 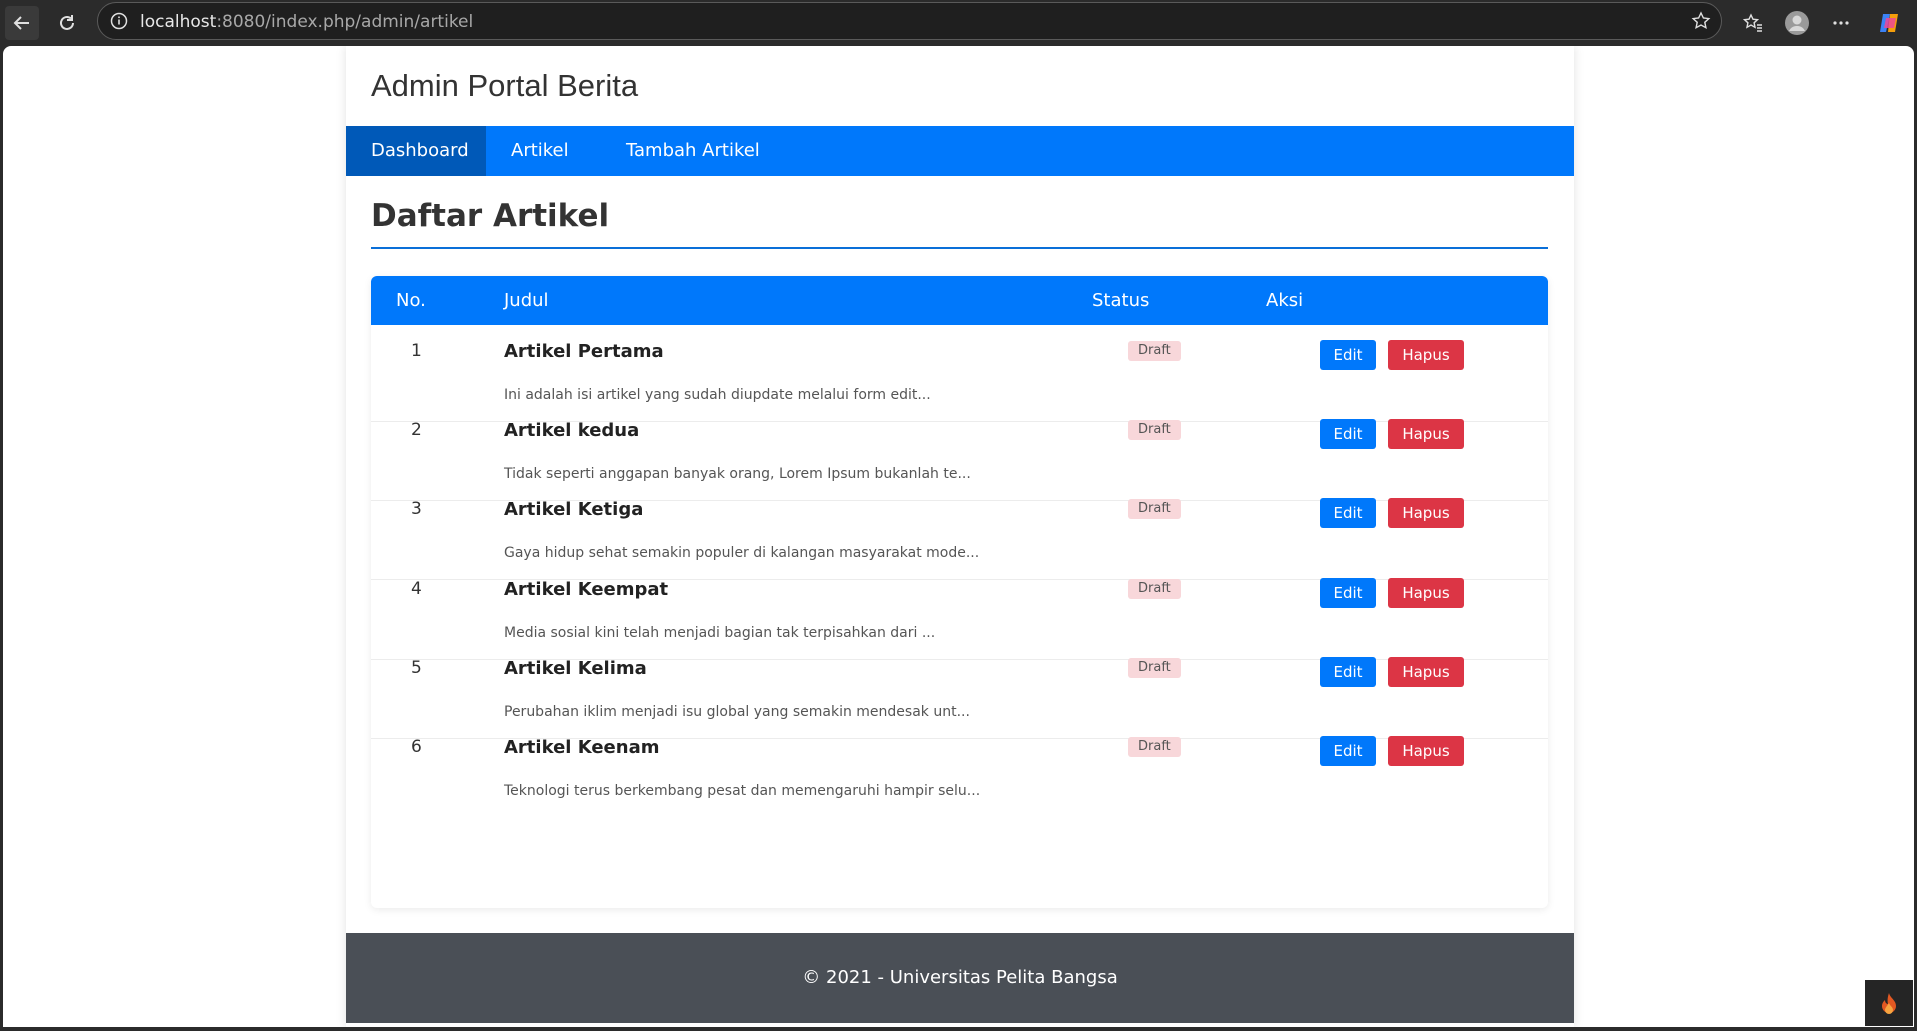 What do you see at coordinates (526, 300) in the screenshot?
I see `header-judul: Judul` at bounding box center [526, 300].